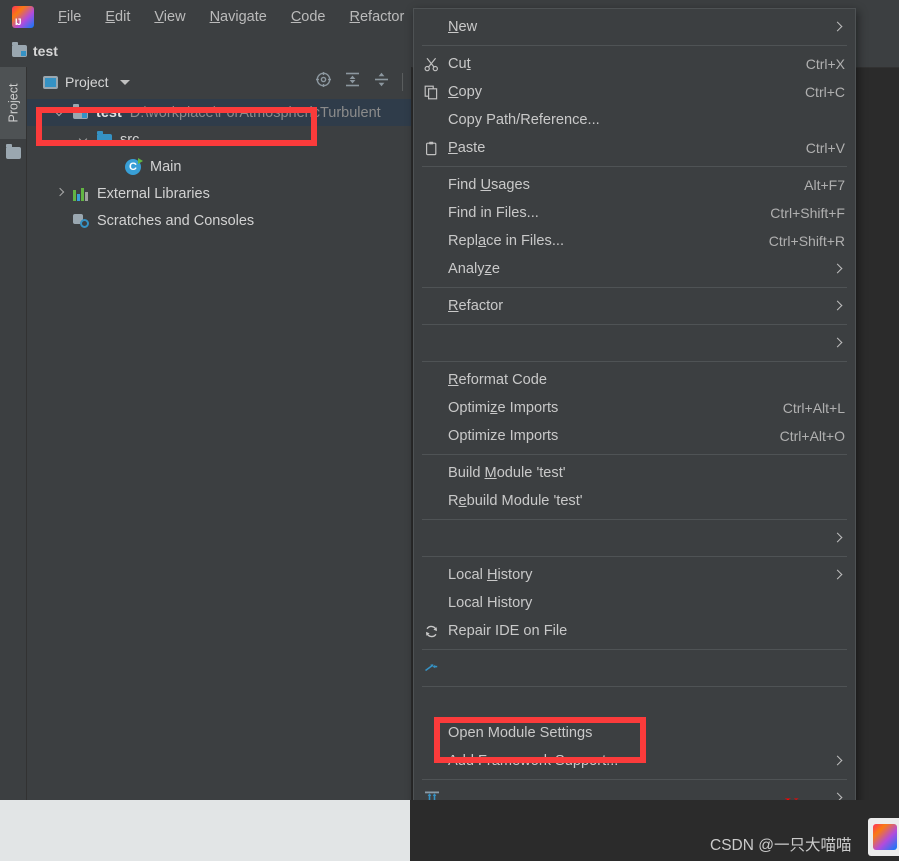  I want to click on tree-row-external-libraries: External Libraries, so click(219, 193).